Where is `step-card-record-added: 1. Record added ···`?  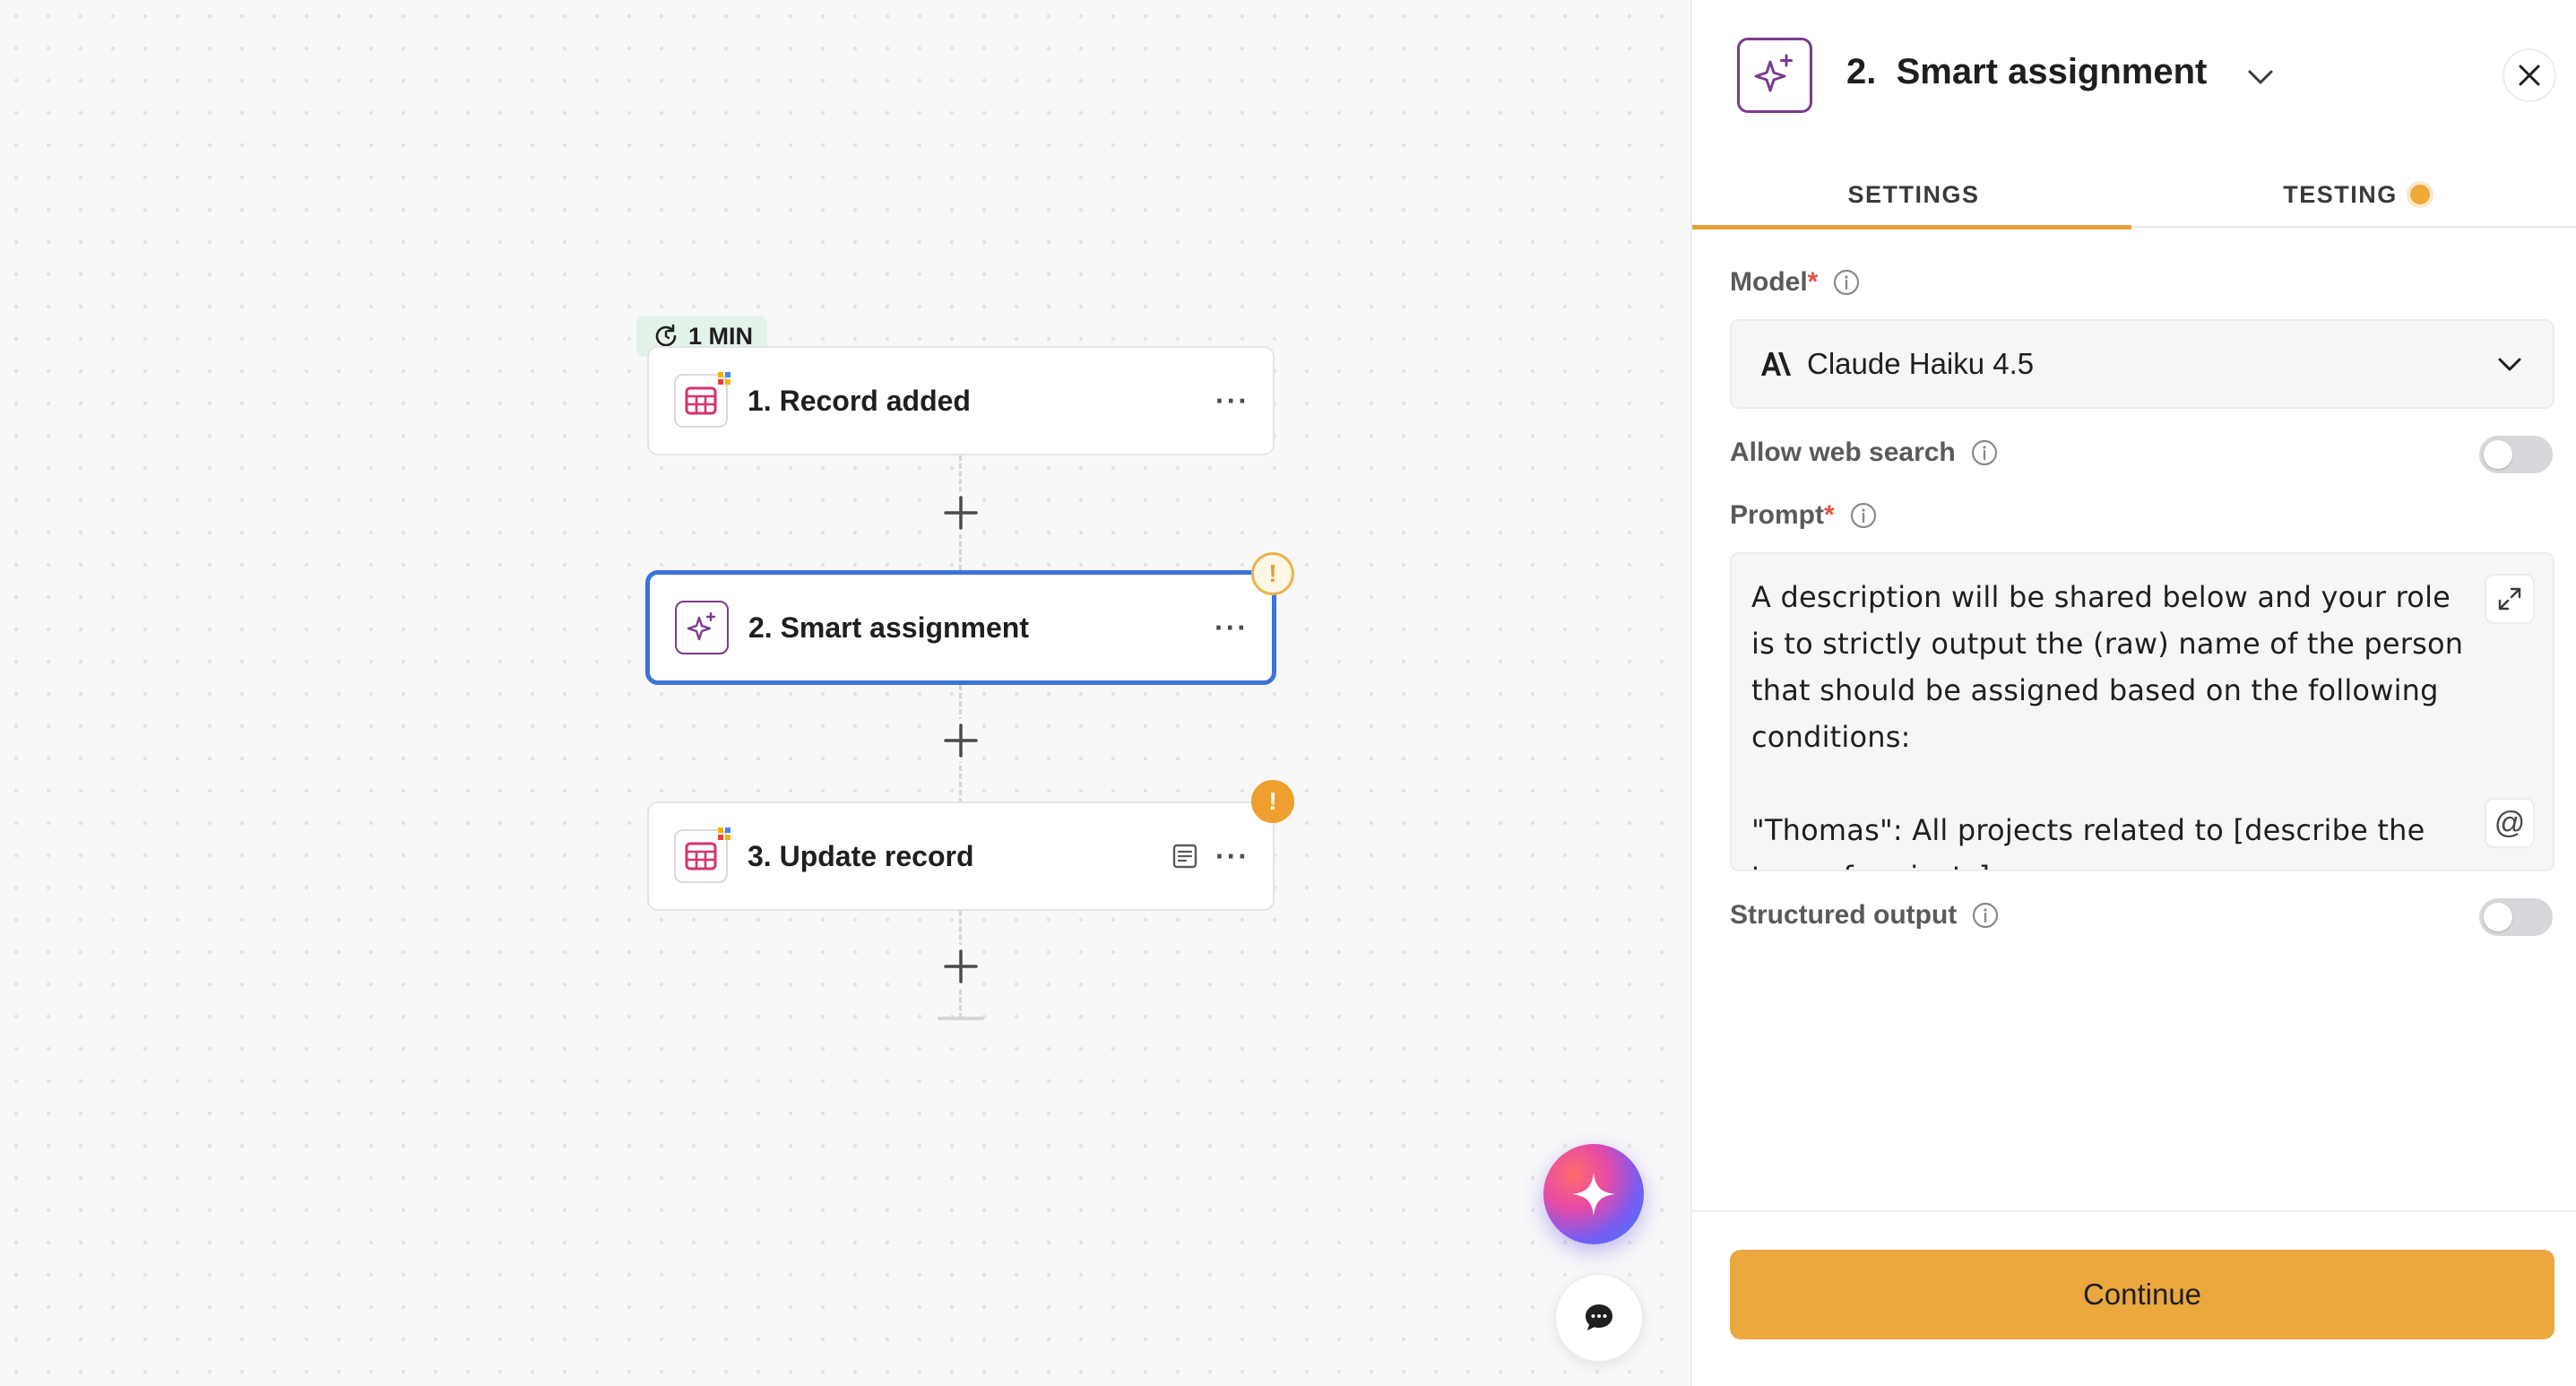
step-card-record-added: 1. Record added ··· is located at coordinates (961, 400).